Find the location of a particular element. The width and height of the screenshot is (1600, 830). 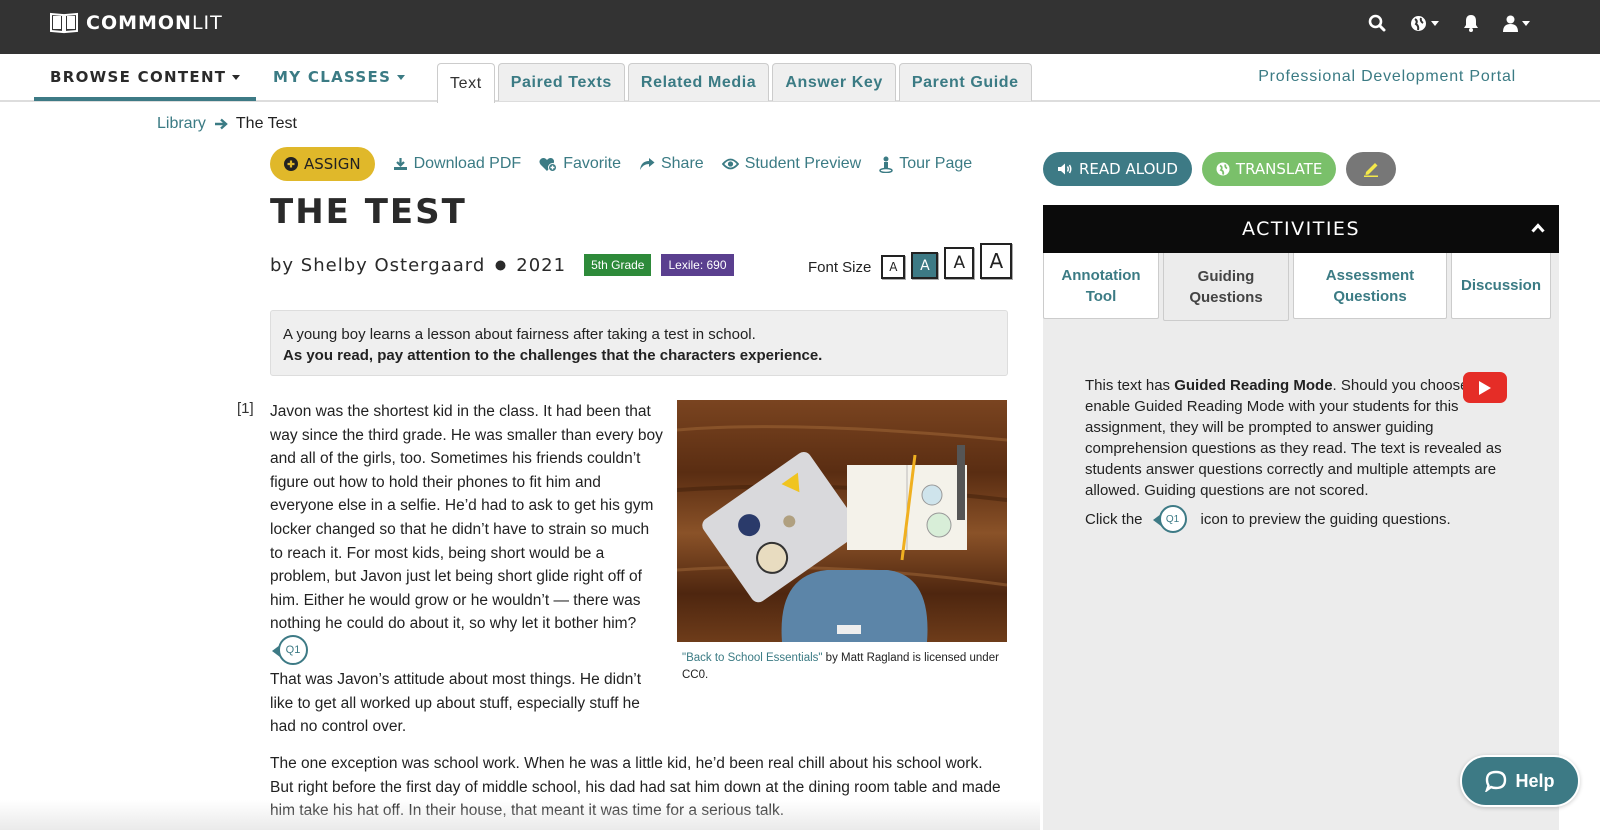

tab-annotation-tool: Annotation Tool is located at coordinates (1101, 286).